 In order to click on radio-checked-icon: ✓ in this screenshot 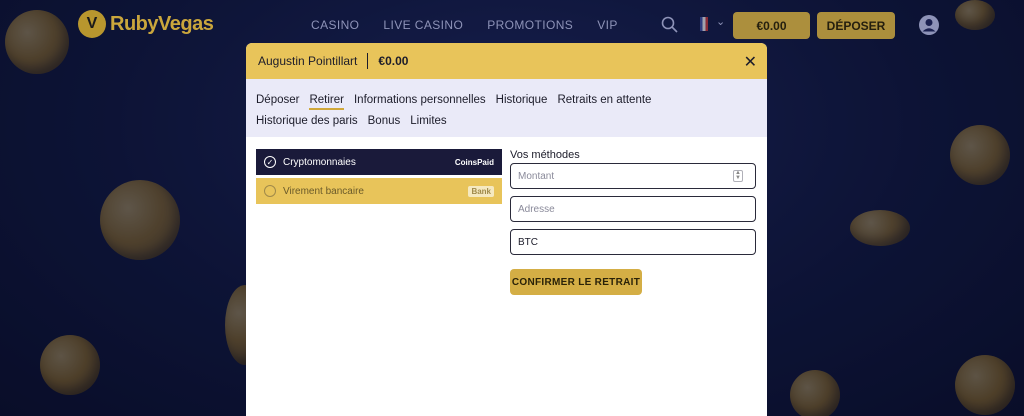, I will do `click(270, 162)`.